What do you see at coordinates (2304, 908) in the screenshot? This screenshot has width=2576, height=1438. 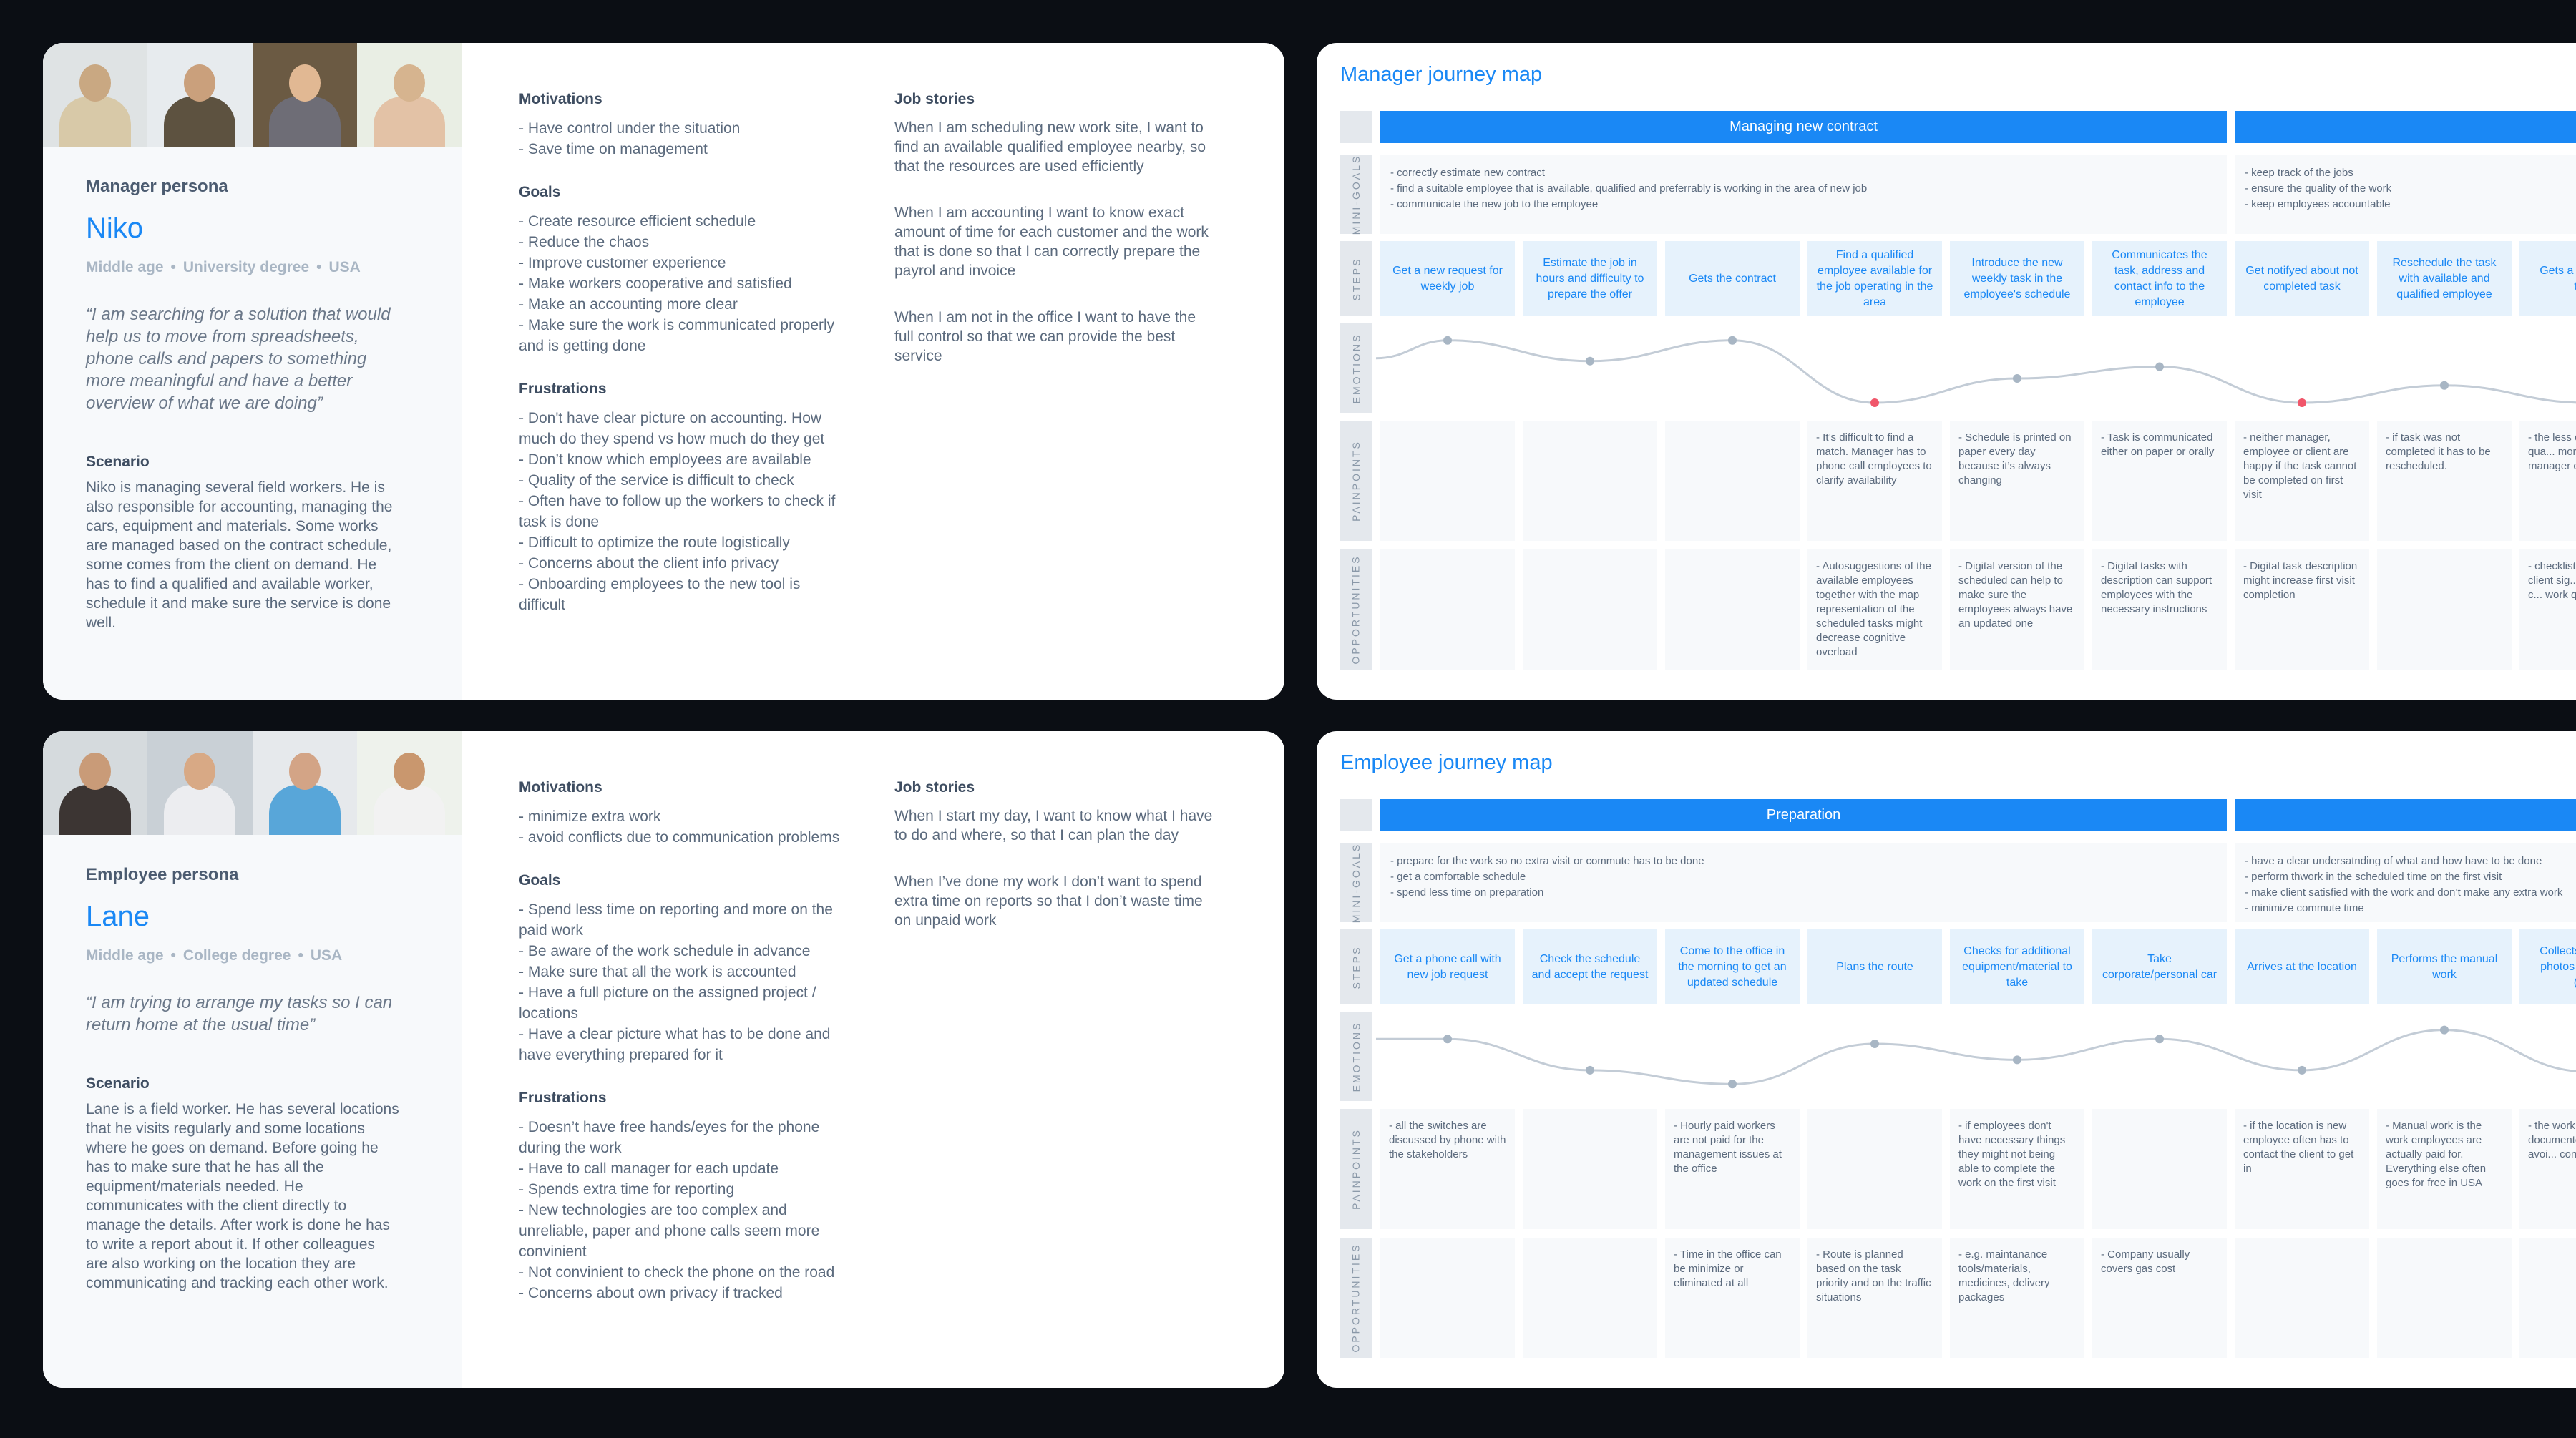 I see `mini-goal-item: - minimize commute time` at bounding box center [2304, 908].